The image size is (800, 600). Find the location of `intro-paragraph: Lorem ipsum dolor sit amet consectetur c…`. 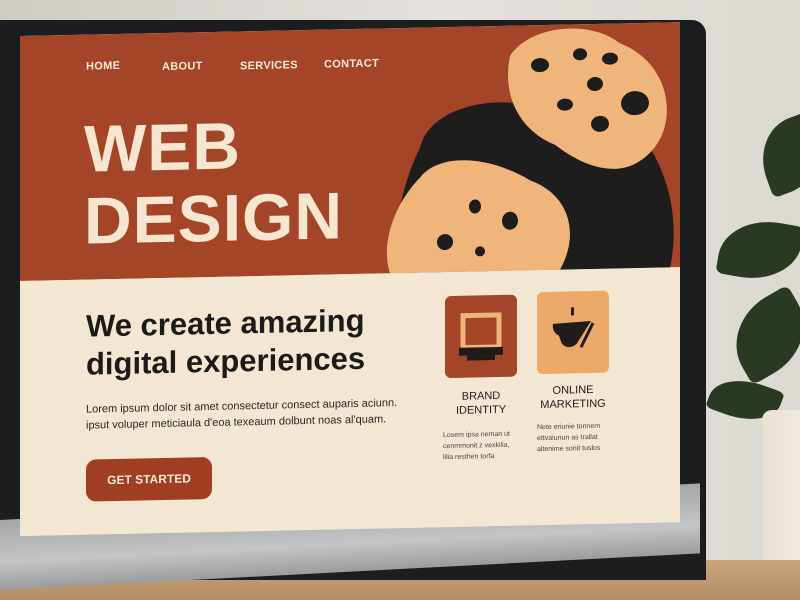

intro-paragraph: Lorem ipsum dolor sit amet consectetur c… is located at coordinates (246, 414).